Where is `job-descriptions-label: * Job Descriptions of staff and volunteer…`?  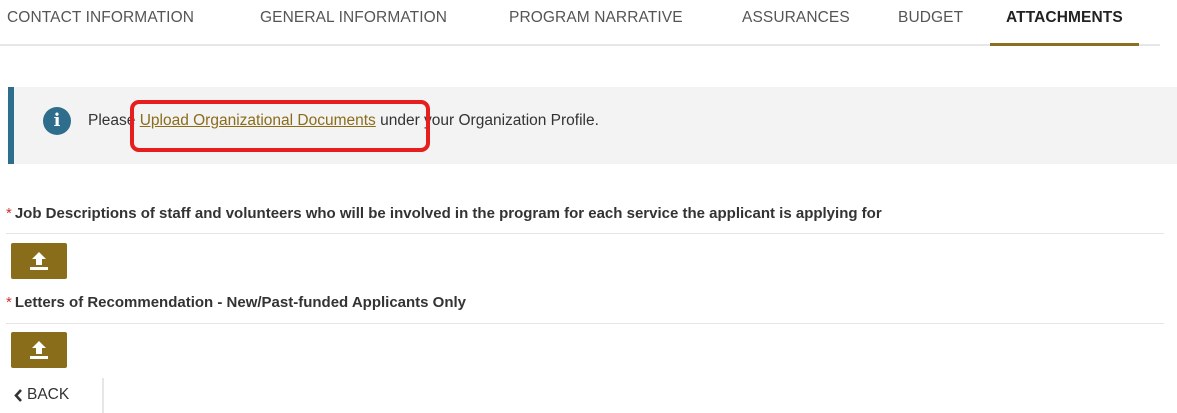
job-descriptions-label: * Job Descriptions of staff and volunteer… is located at coordinates (444, 213).